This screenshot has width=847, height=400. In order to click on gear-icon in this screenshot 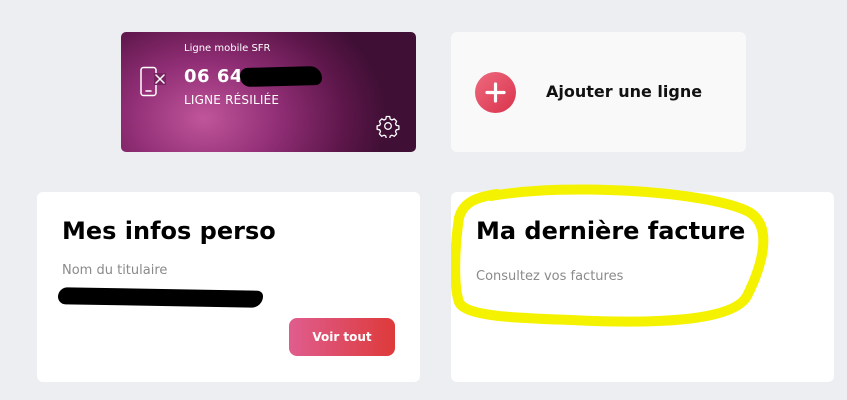, I will do `click(388, 126)`.